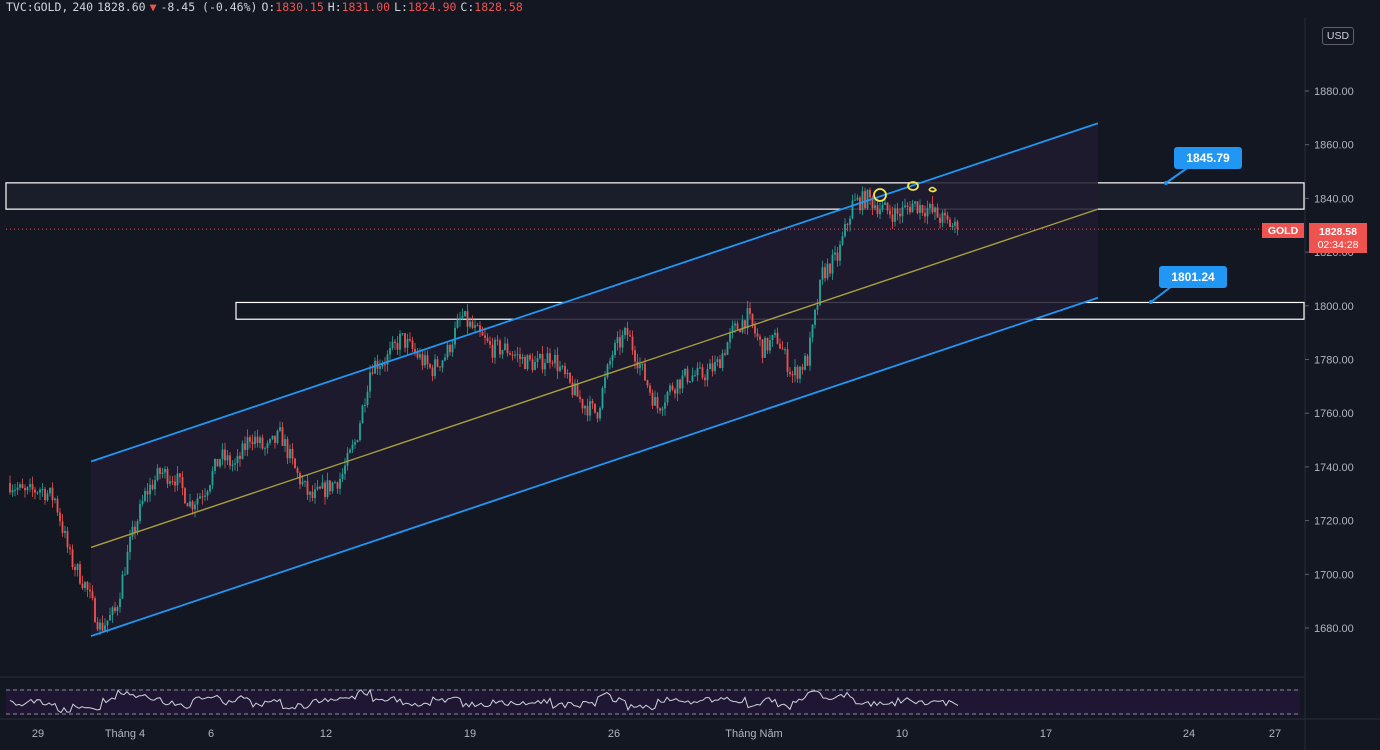 The image size is (1380, 750). I want to click on y-tick-label: 1880.00, so click(1334, 92).